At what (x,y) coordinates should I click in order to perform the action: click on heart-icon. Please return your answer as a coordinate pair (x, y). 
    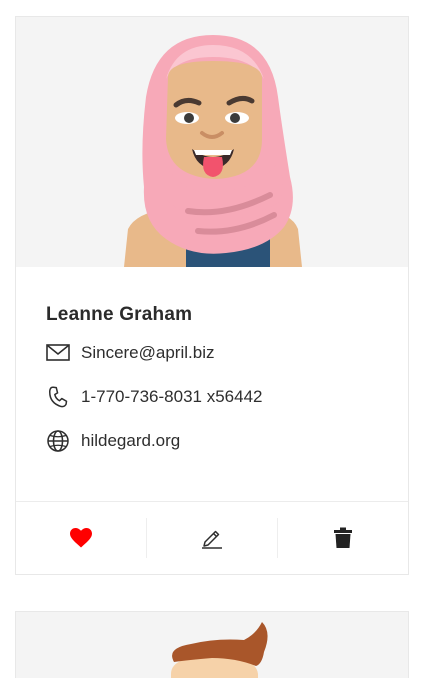
    Looking at the image, I should click on (81, 538).